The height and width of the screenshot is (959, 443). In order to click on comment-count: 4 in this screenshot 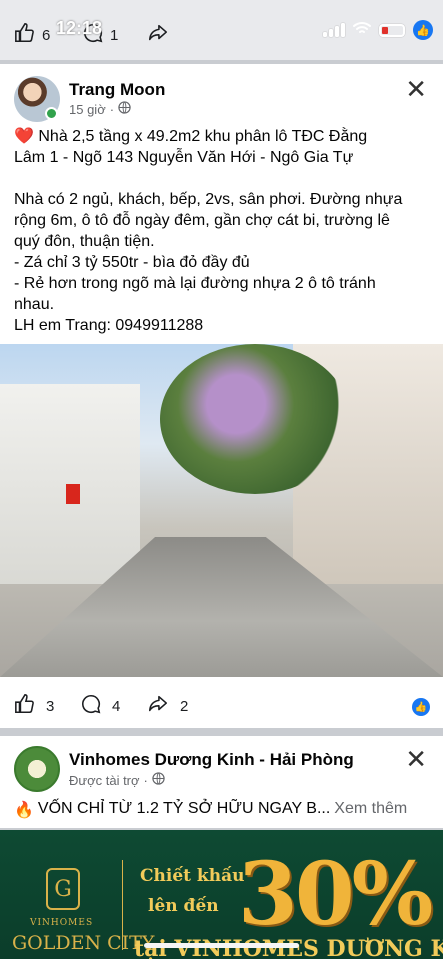, I will do `click(116, 706)`.